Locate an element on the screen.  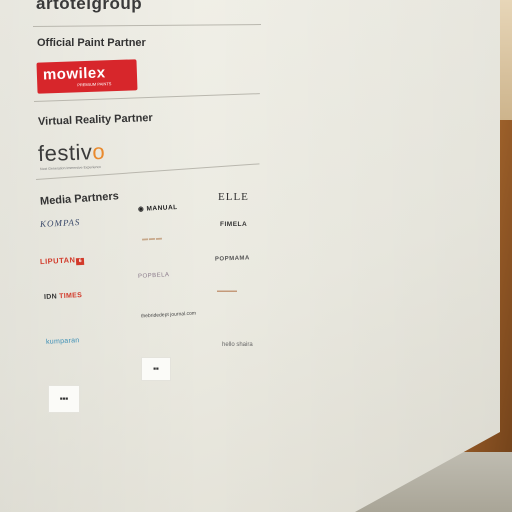
media-logo-faint: ▬▬▬ is located at coordinates (152, 239).